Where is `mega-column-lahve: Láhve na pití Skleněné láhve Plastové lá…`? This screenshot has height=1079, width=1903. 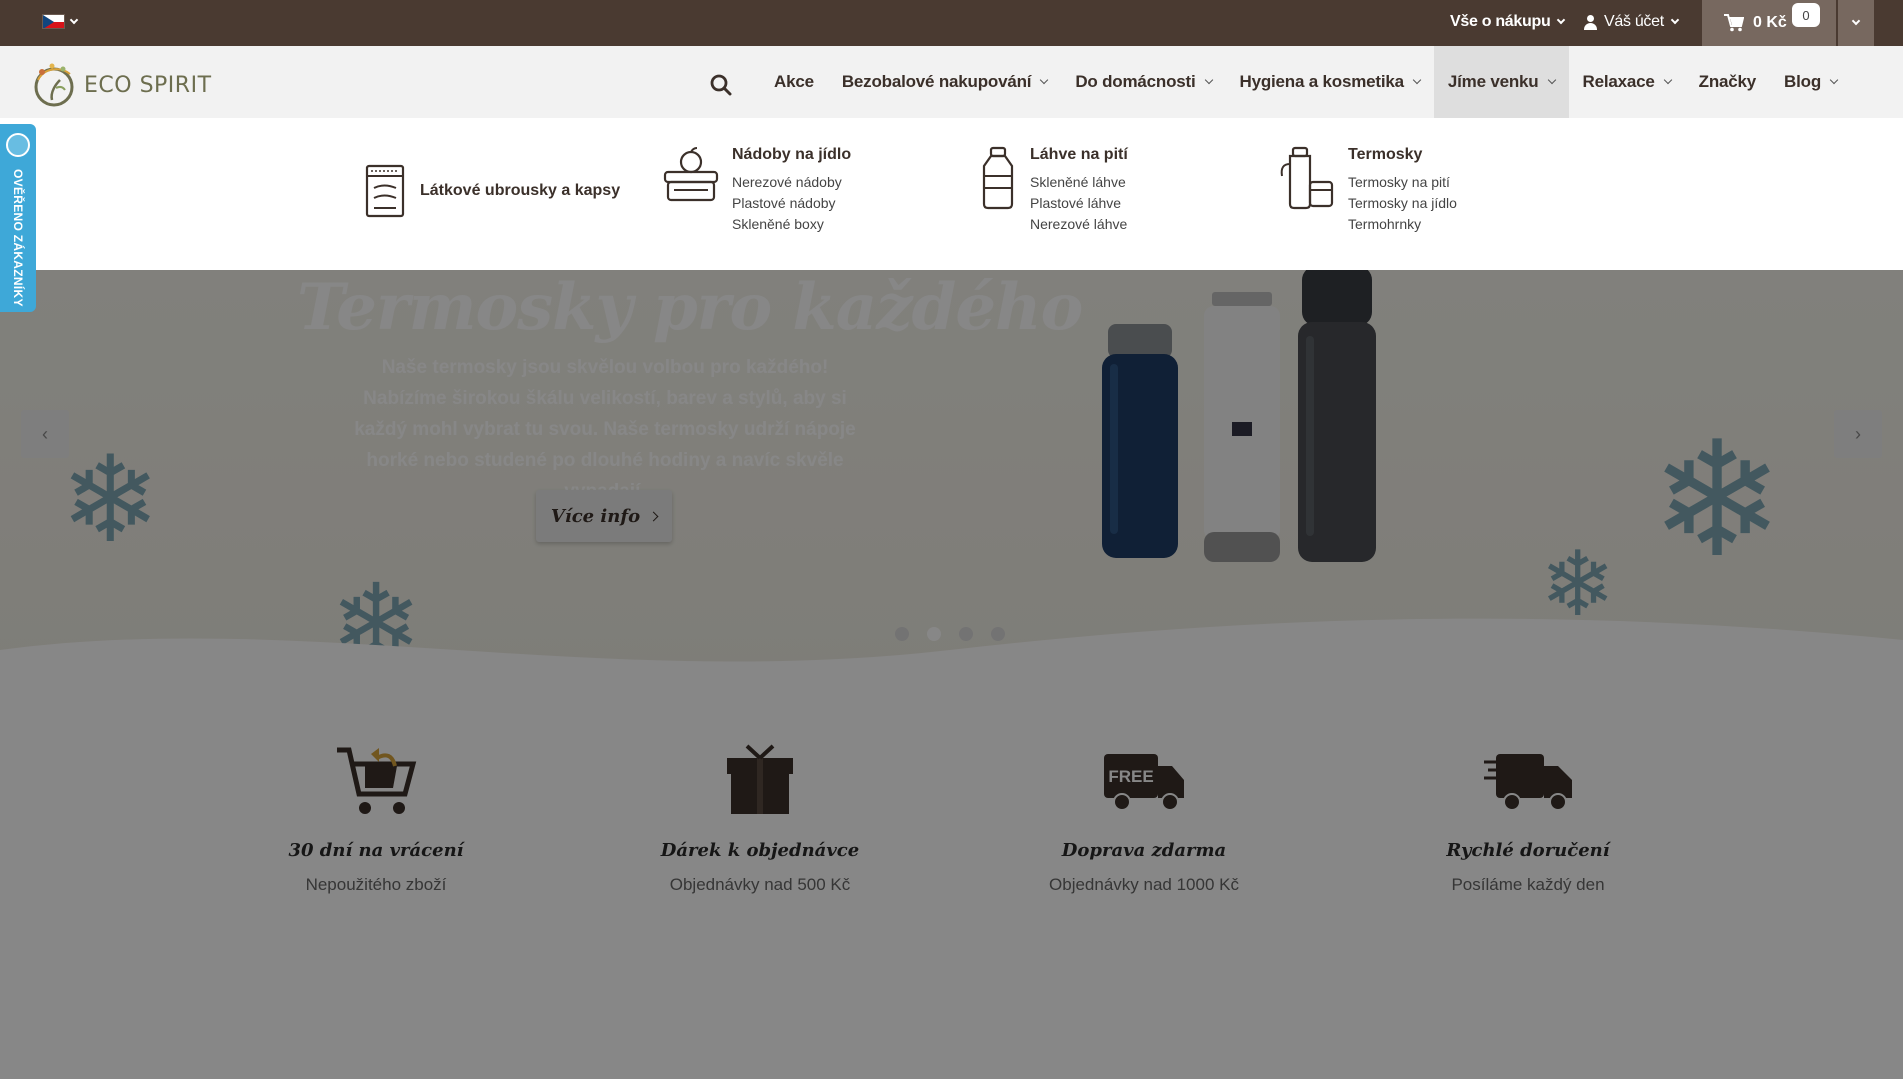
mega-column-lahve: Láhve na pití Skleněné láhve Plastové lá… is located at coordinates (1053, 190).